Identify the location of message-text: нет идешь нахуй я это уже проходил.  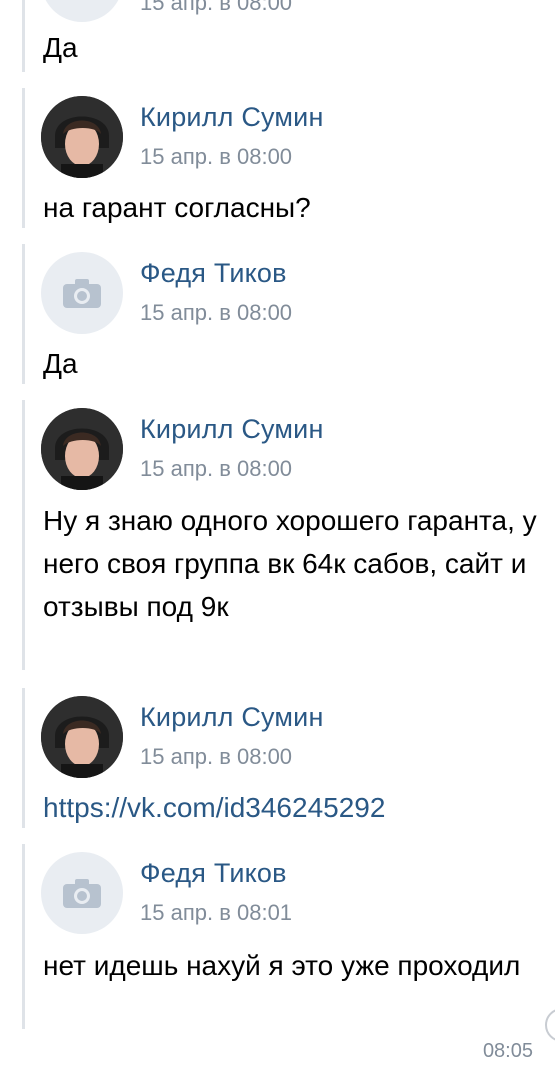
(282, 965).